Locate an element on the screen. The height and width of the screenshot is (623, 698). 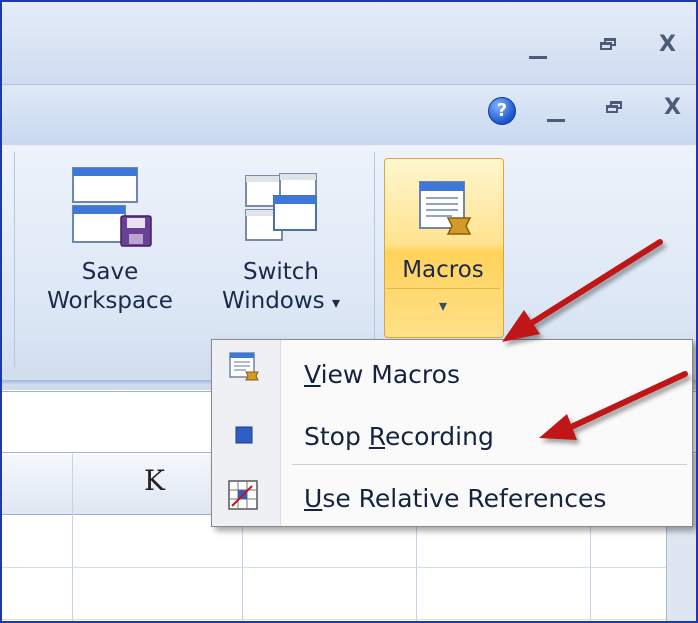
label-part: se Relative References is located at coordinates (464, 498).